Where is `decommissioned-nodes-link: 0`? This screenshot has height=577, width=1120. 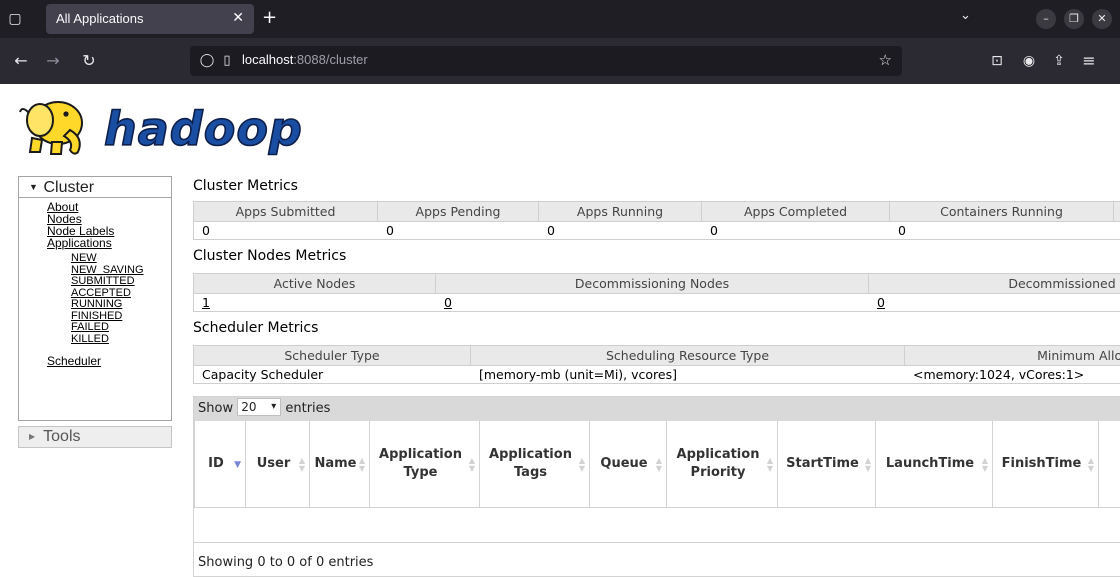
decommissioned-nodes-link: 0 is located at coordinates (994, 302).